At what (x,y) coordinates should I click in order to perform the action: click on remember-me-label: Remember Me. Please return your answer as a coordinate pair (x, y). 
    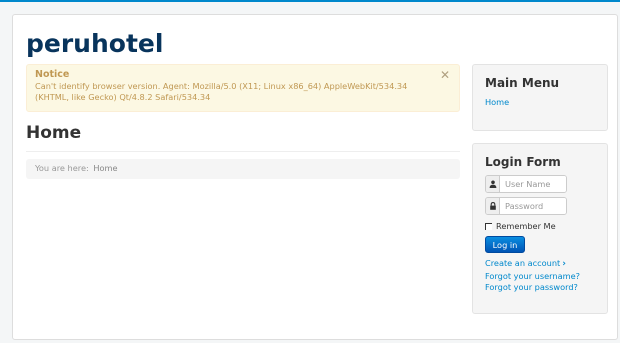
    Looking at the image, I should click on (526, 226).